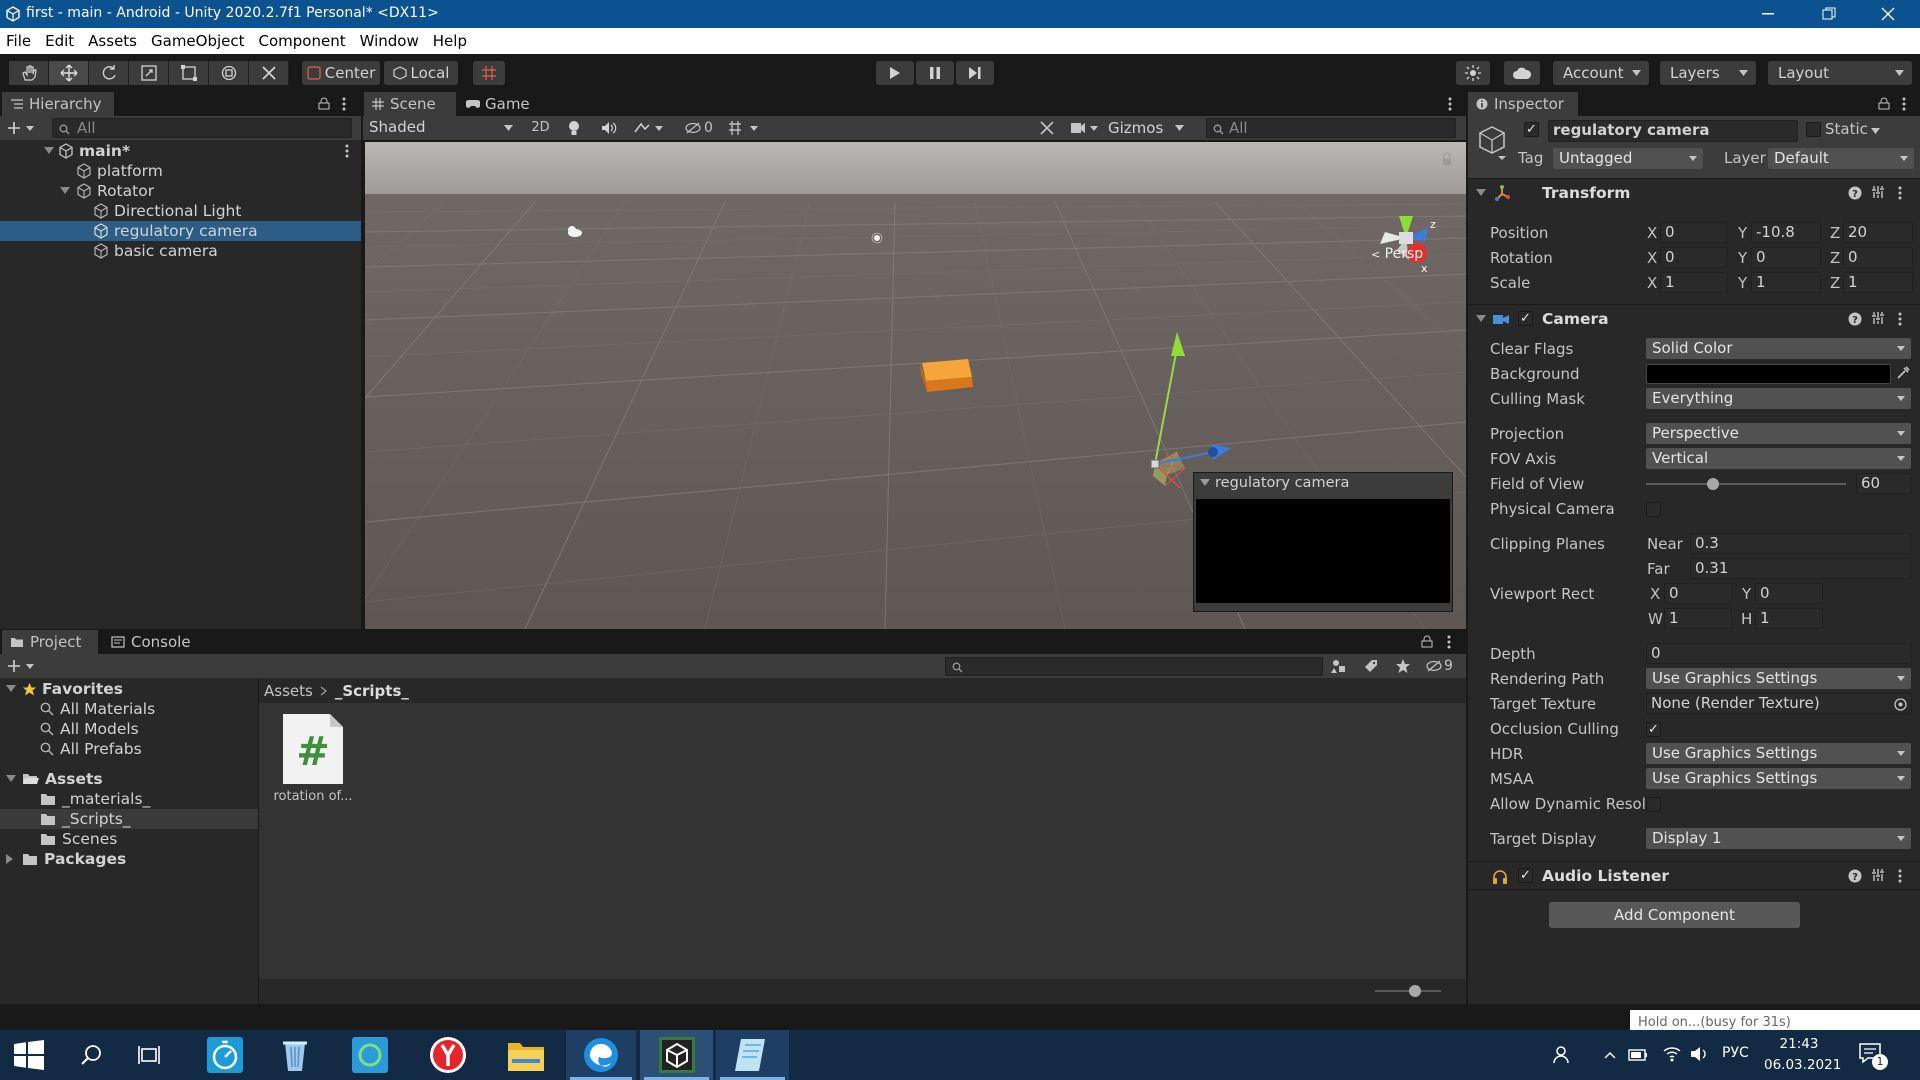 Image resolution: width=1920 pixels, height=1080 pixels. What do you see at coordinates (1778, 348) in the screenshot?
I see `clear-flags-dropdown: Solid Color` at bounding box center [1778, 348].